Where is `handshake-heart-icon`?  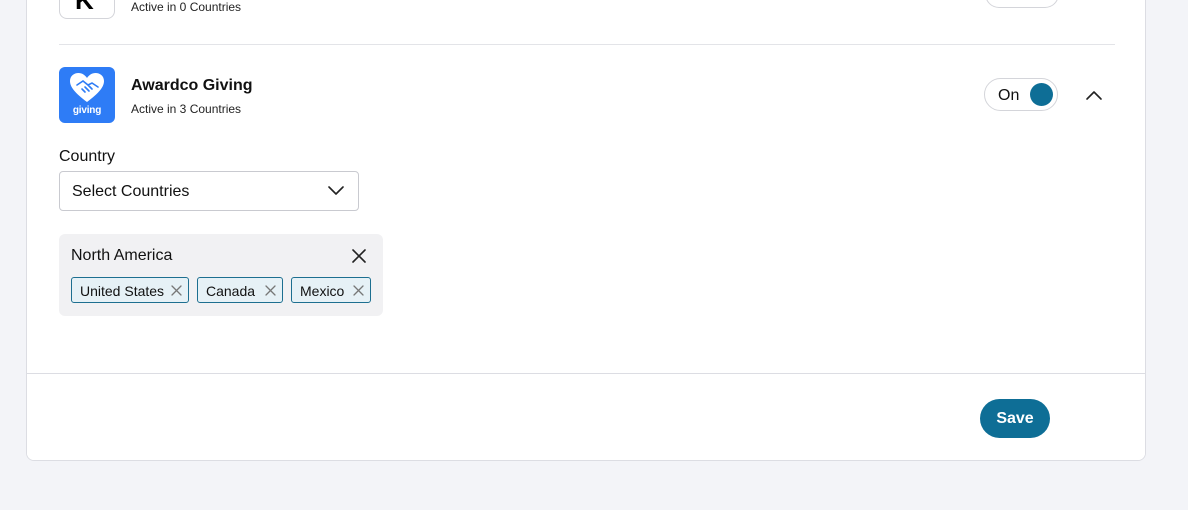
handshake-heart-icon is located at coordinates (87, 87).